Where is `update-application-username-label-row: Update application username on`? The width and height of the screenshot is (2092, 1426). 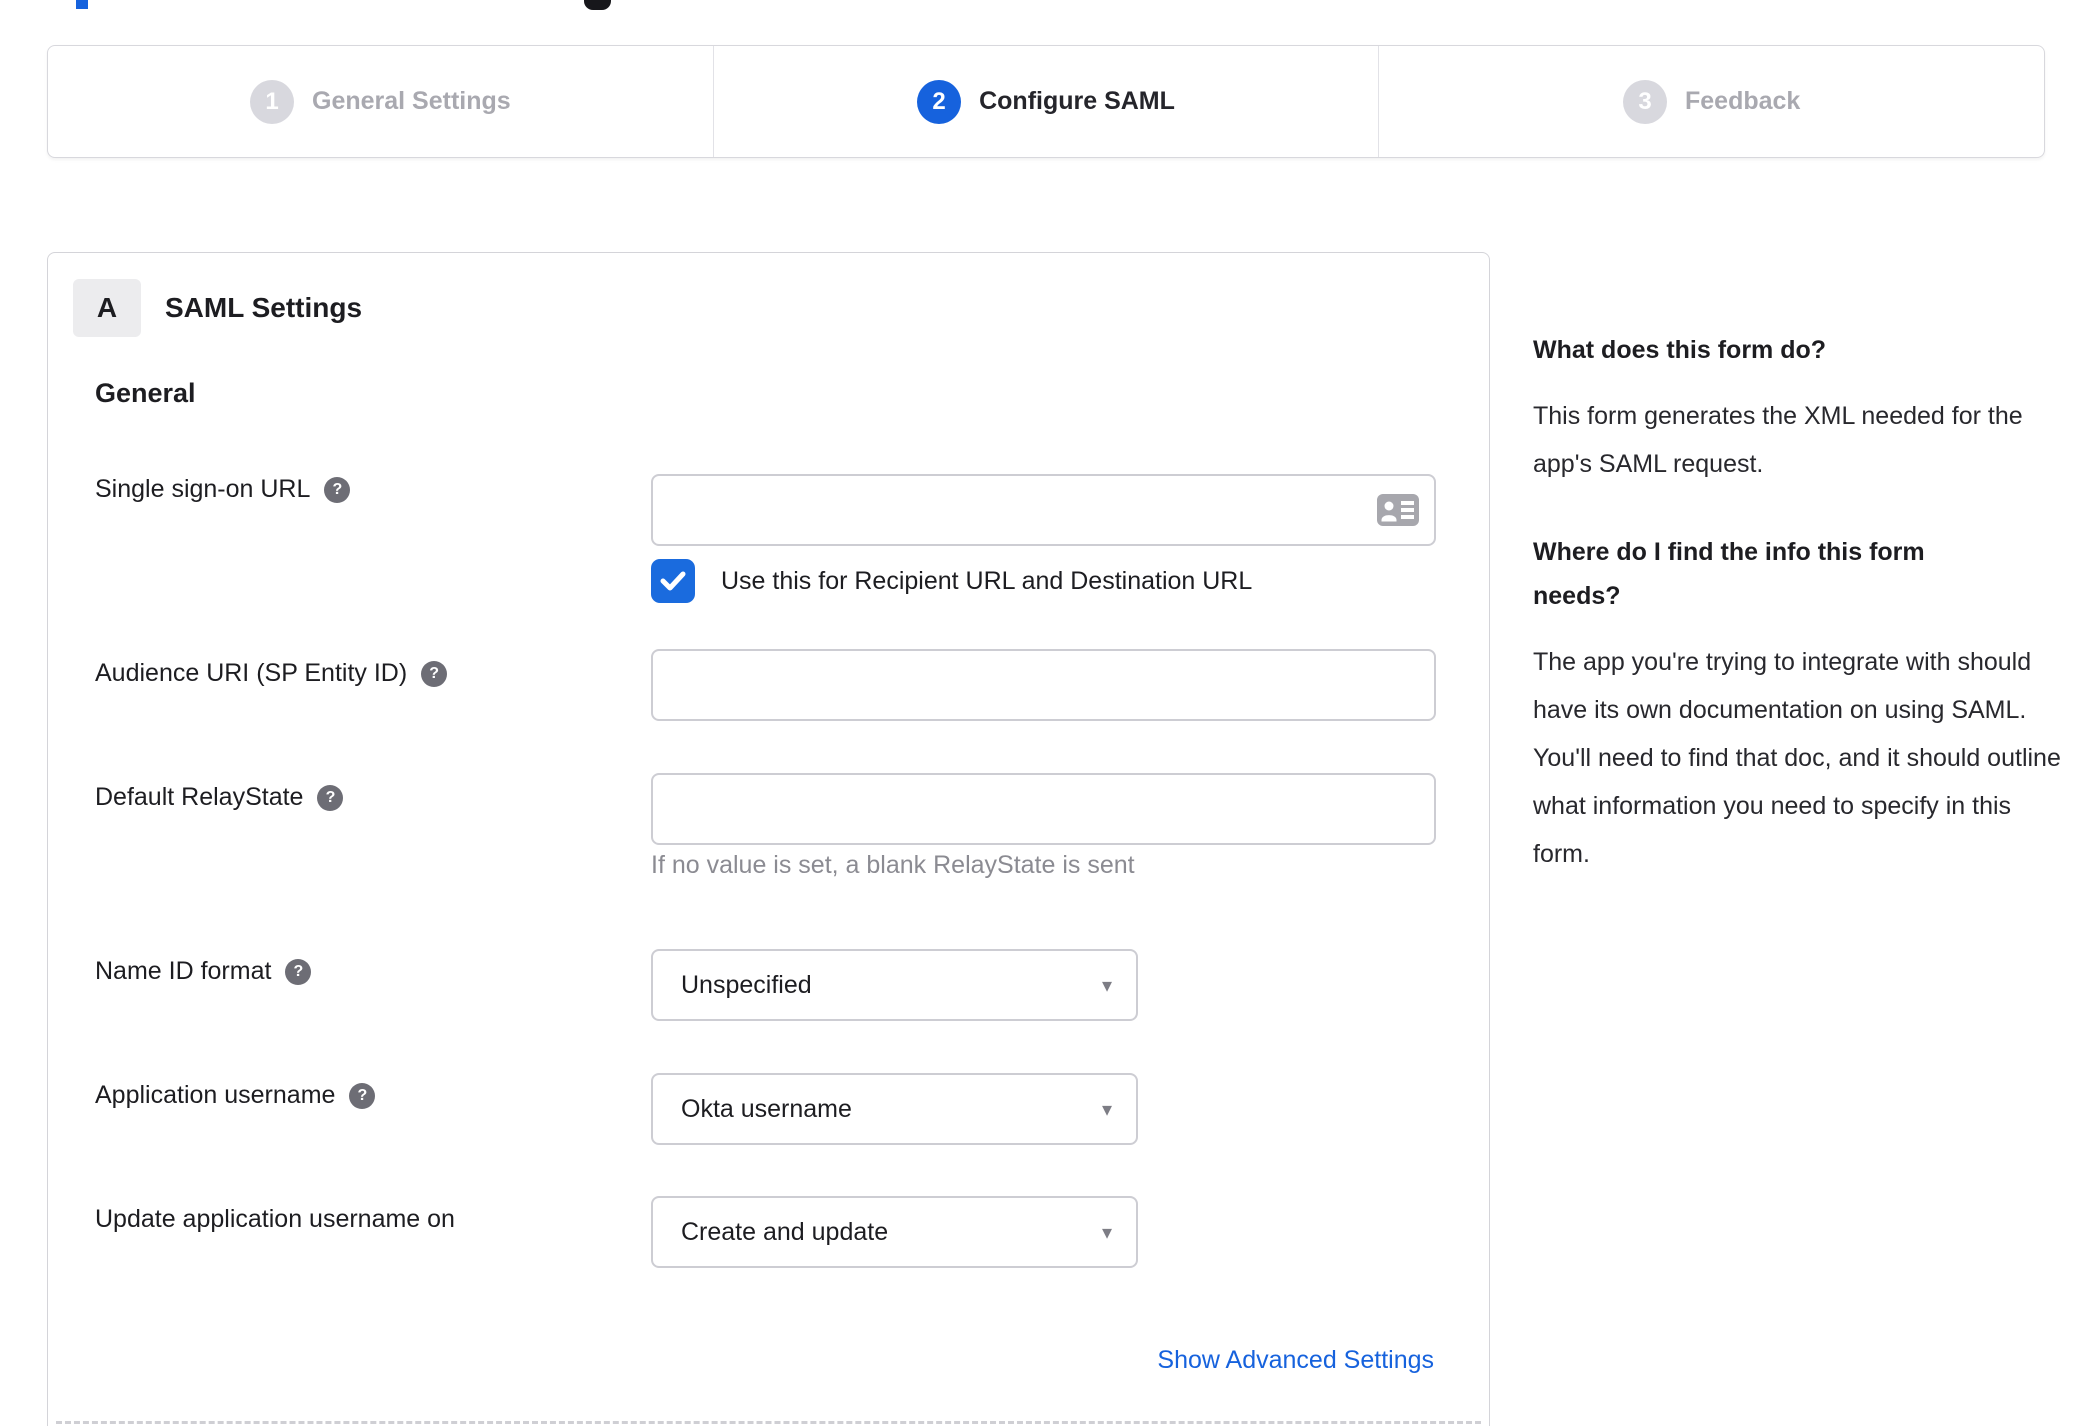 update-application-username-label-row: Update application username on is located at coordinates (275, 1219).